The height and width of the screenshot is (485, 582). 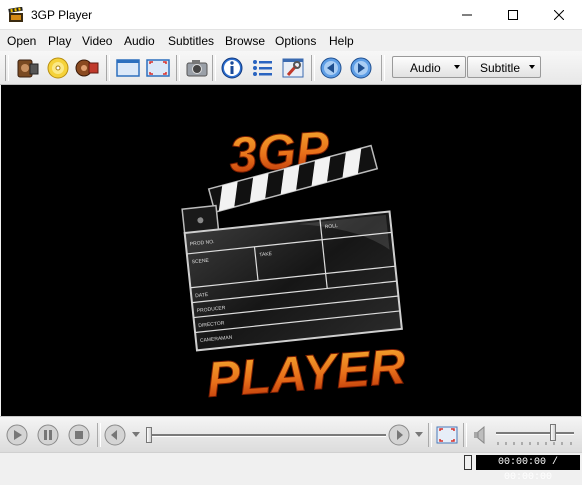 I want to click on audio-dropdown-button: Audio, so click(x=429, y=67).